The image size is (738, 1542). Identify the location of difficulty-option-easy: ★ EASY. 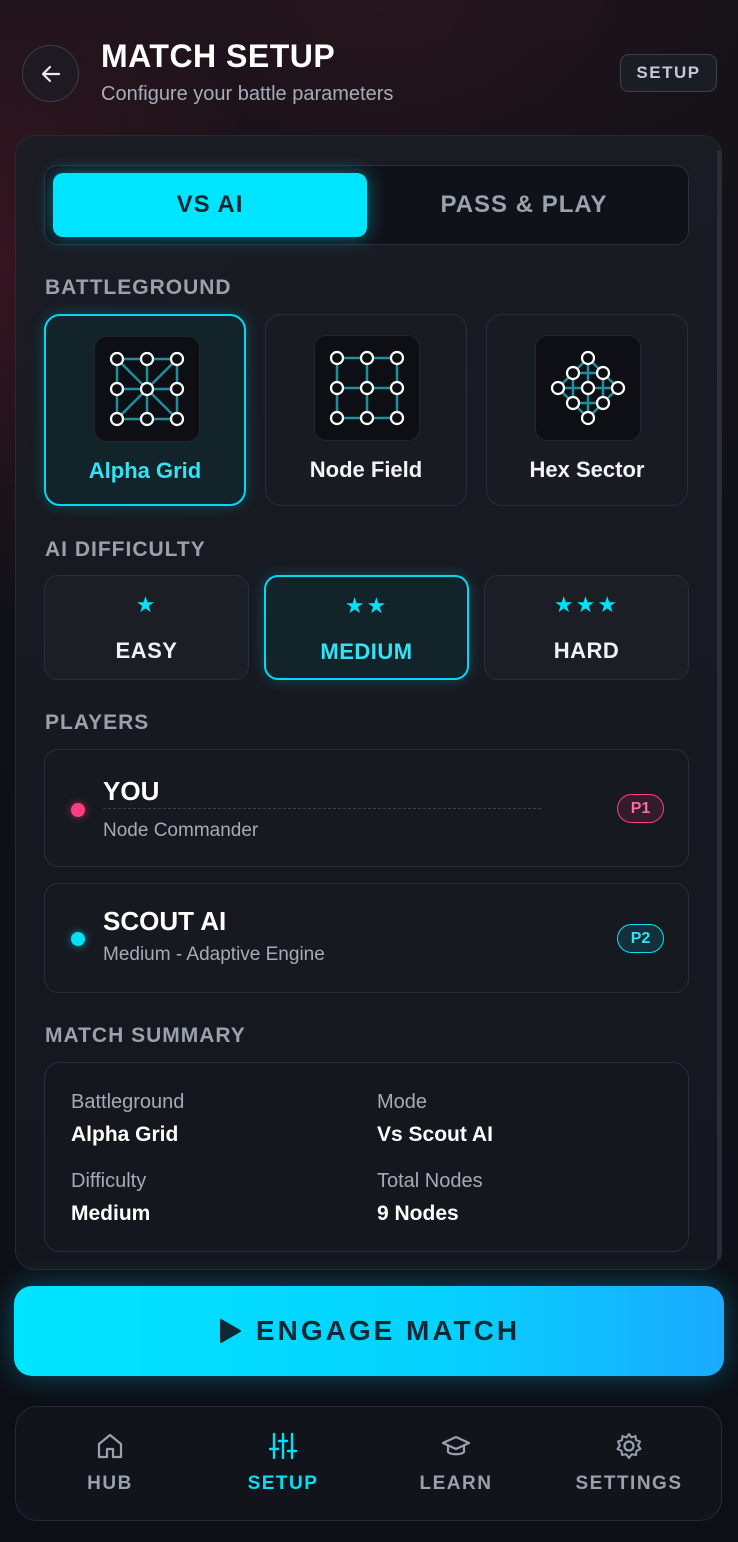
(146, 627).